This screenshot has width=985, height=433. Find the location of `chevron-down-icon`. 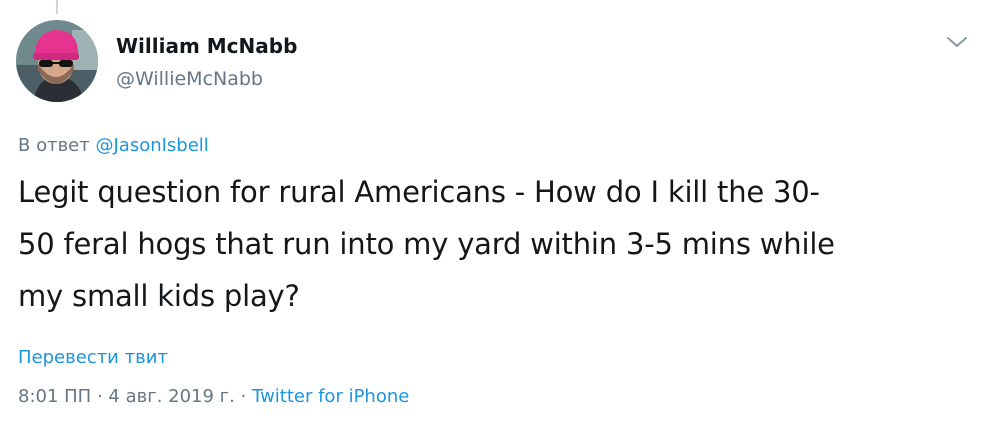

chevron-down-icon is located at coordinates (957, 42).